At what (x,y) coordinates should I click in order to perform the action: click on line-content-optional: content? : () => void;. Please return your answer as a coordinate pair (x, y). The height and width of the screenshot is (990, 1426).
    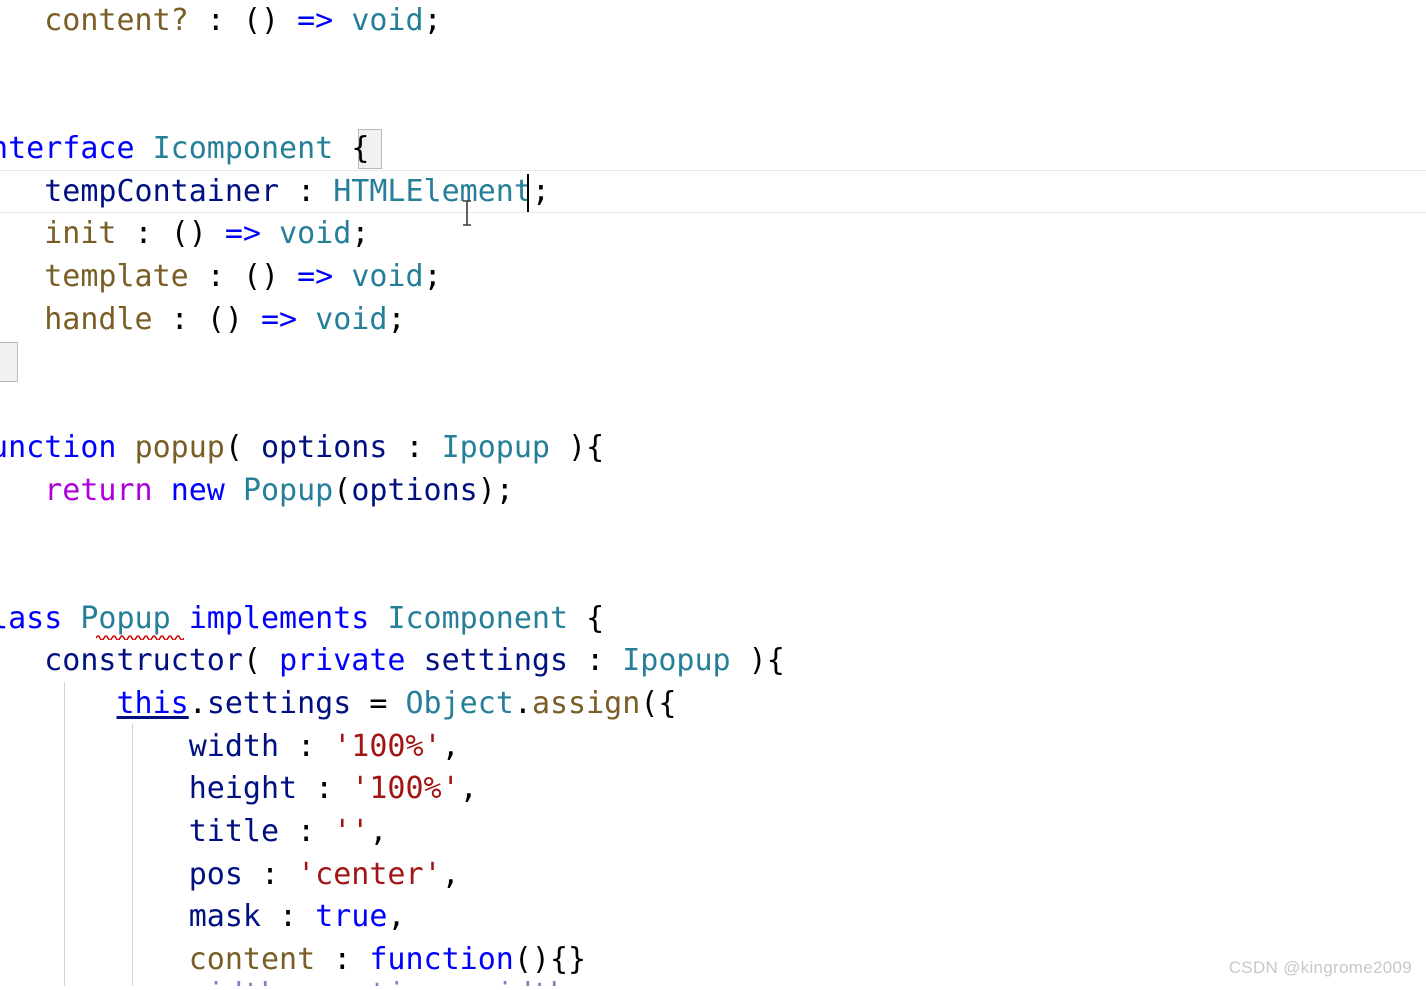
    Looking at the image, I should click on (220, 21).